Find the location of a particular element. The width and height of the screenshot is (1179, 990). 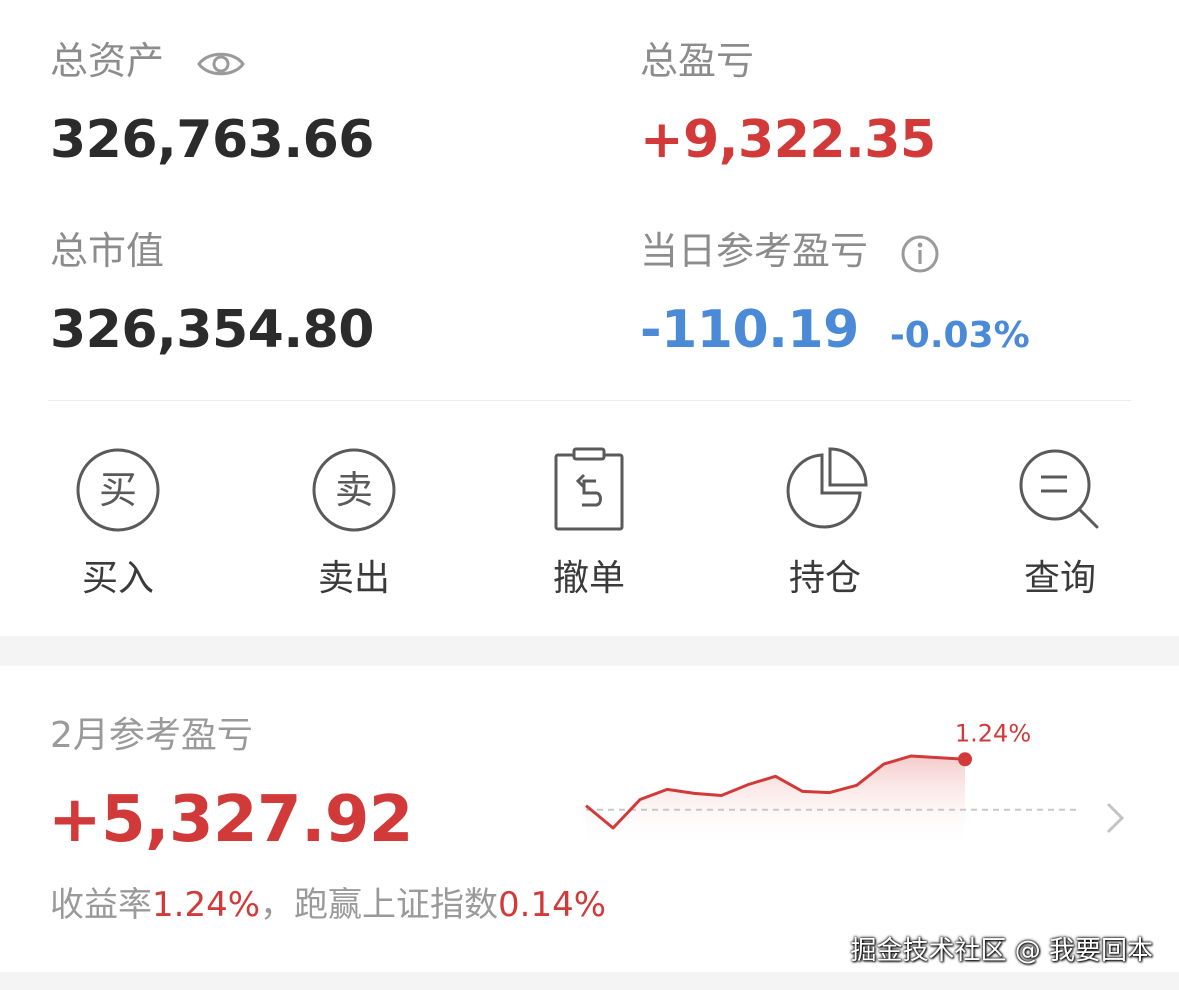

daily-pnl-label: 当日参考盈亏 is located at coordinates (754, 251).